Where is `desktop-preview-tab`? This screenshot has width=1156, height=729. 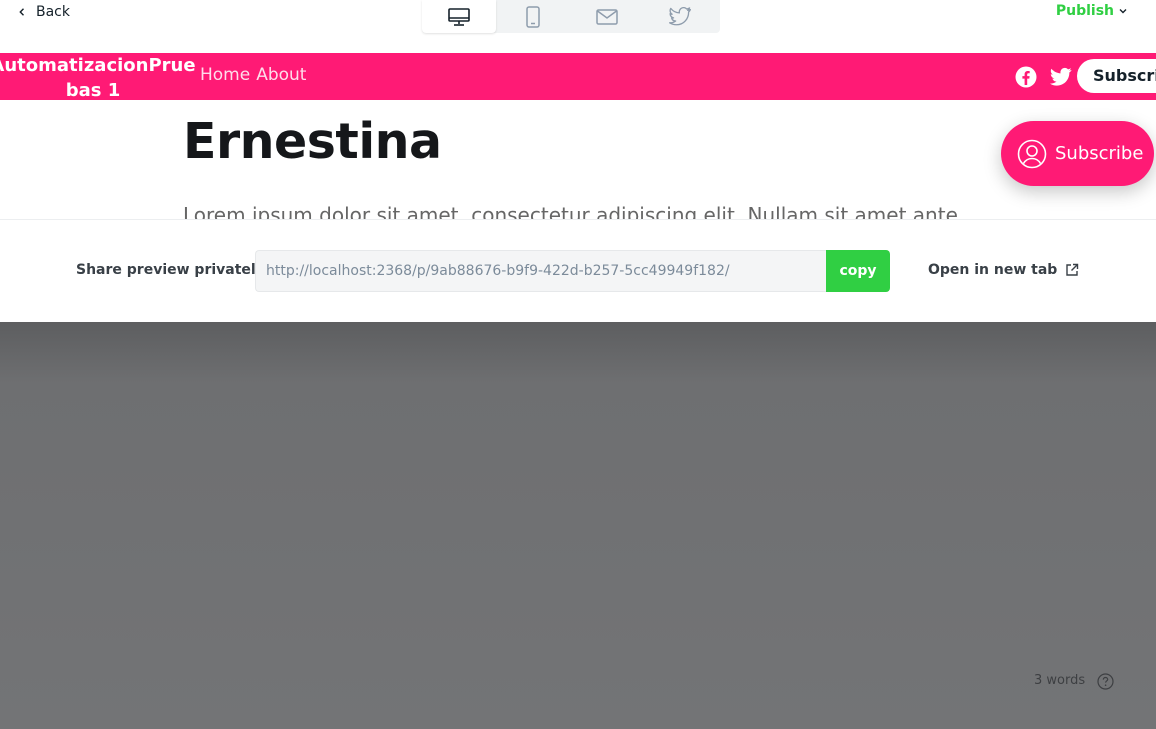 desktop-preview-tab is located at coordinates (459, 16).